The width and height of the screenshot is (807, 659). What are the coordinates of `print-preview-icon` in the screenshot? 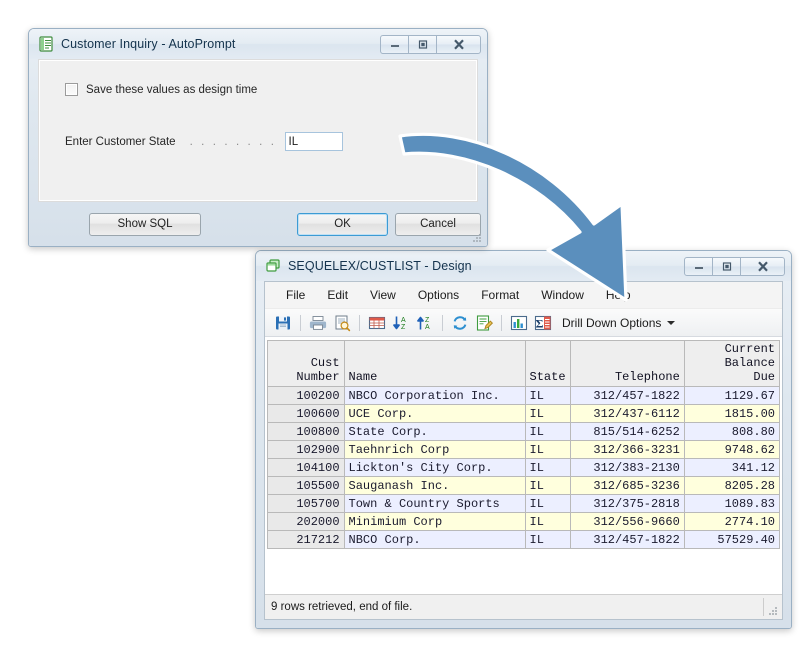 It's located at (342, 323).